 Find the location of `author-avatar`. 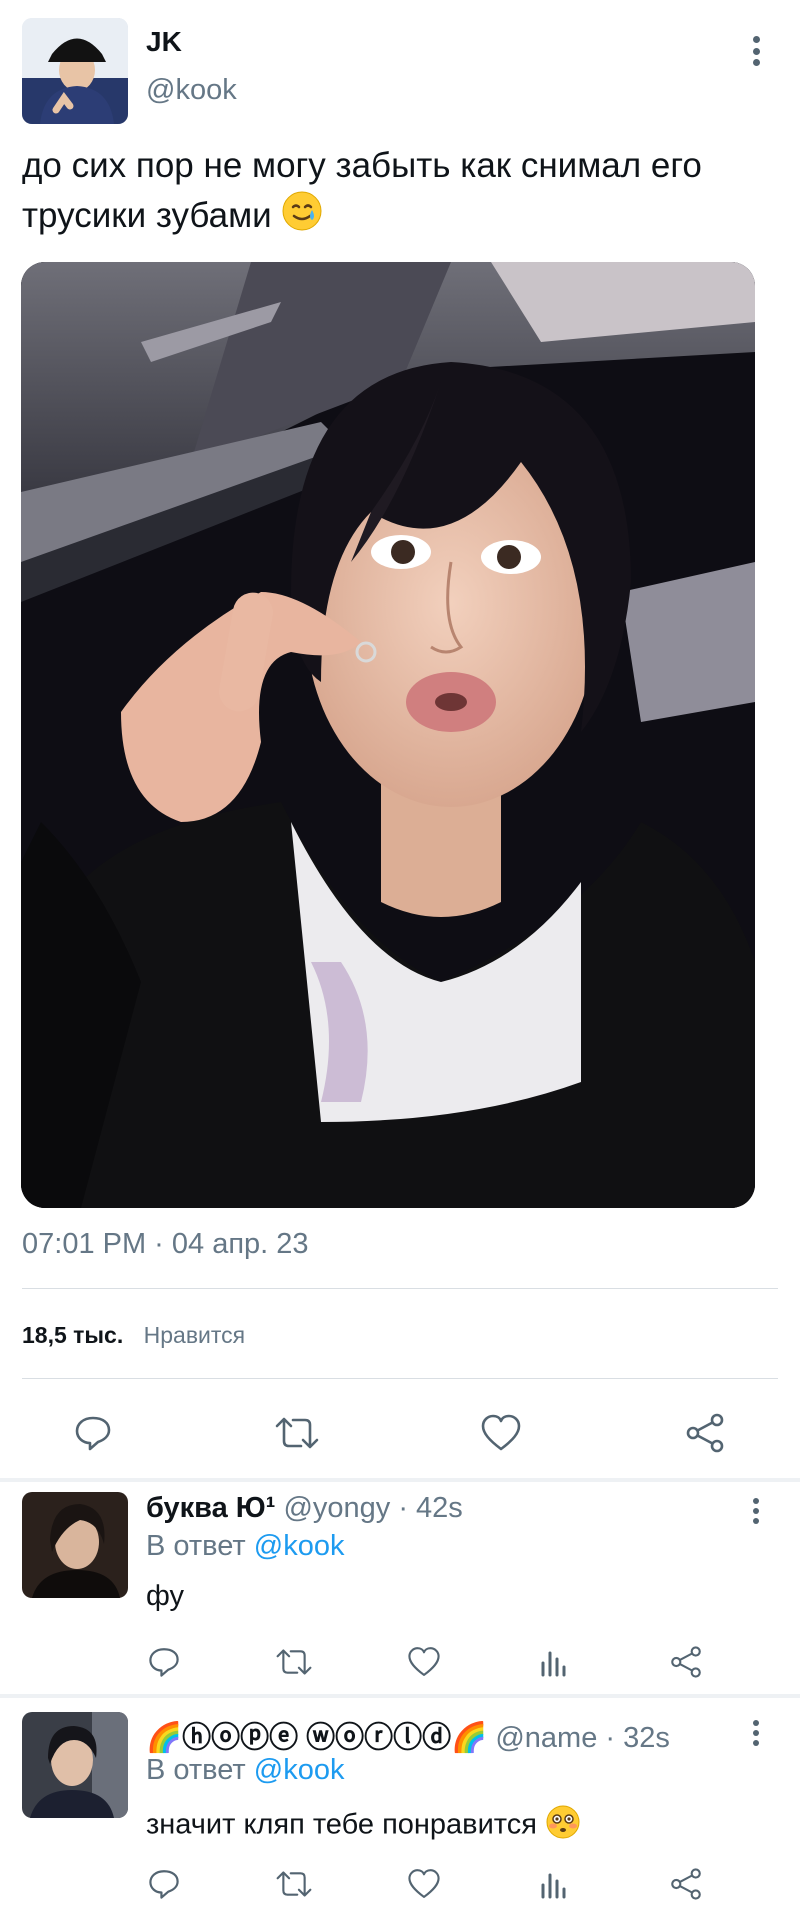

author-avatar is located at coordinates (75, 71).